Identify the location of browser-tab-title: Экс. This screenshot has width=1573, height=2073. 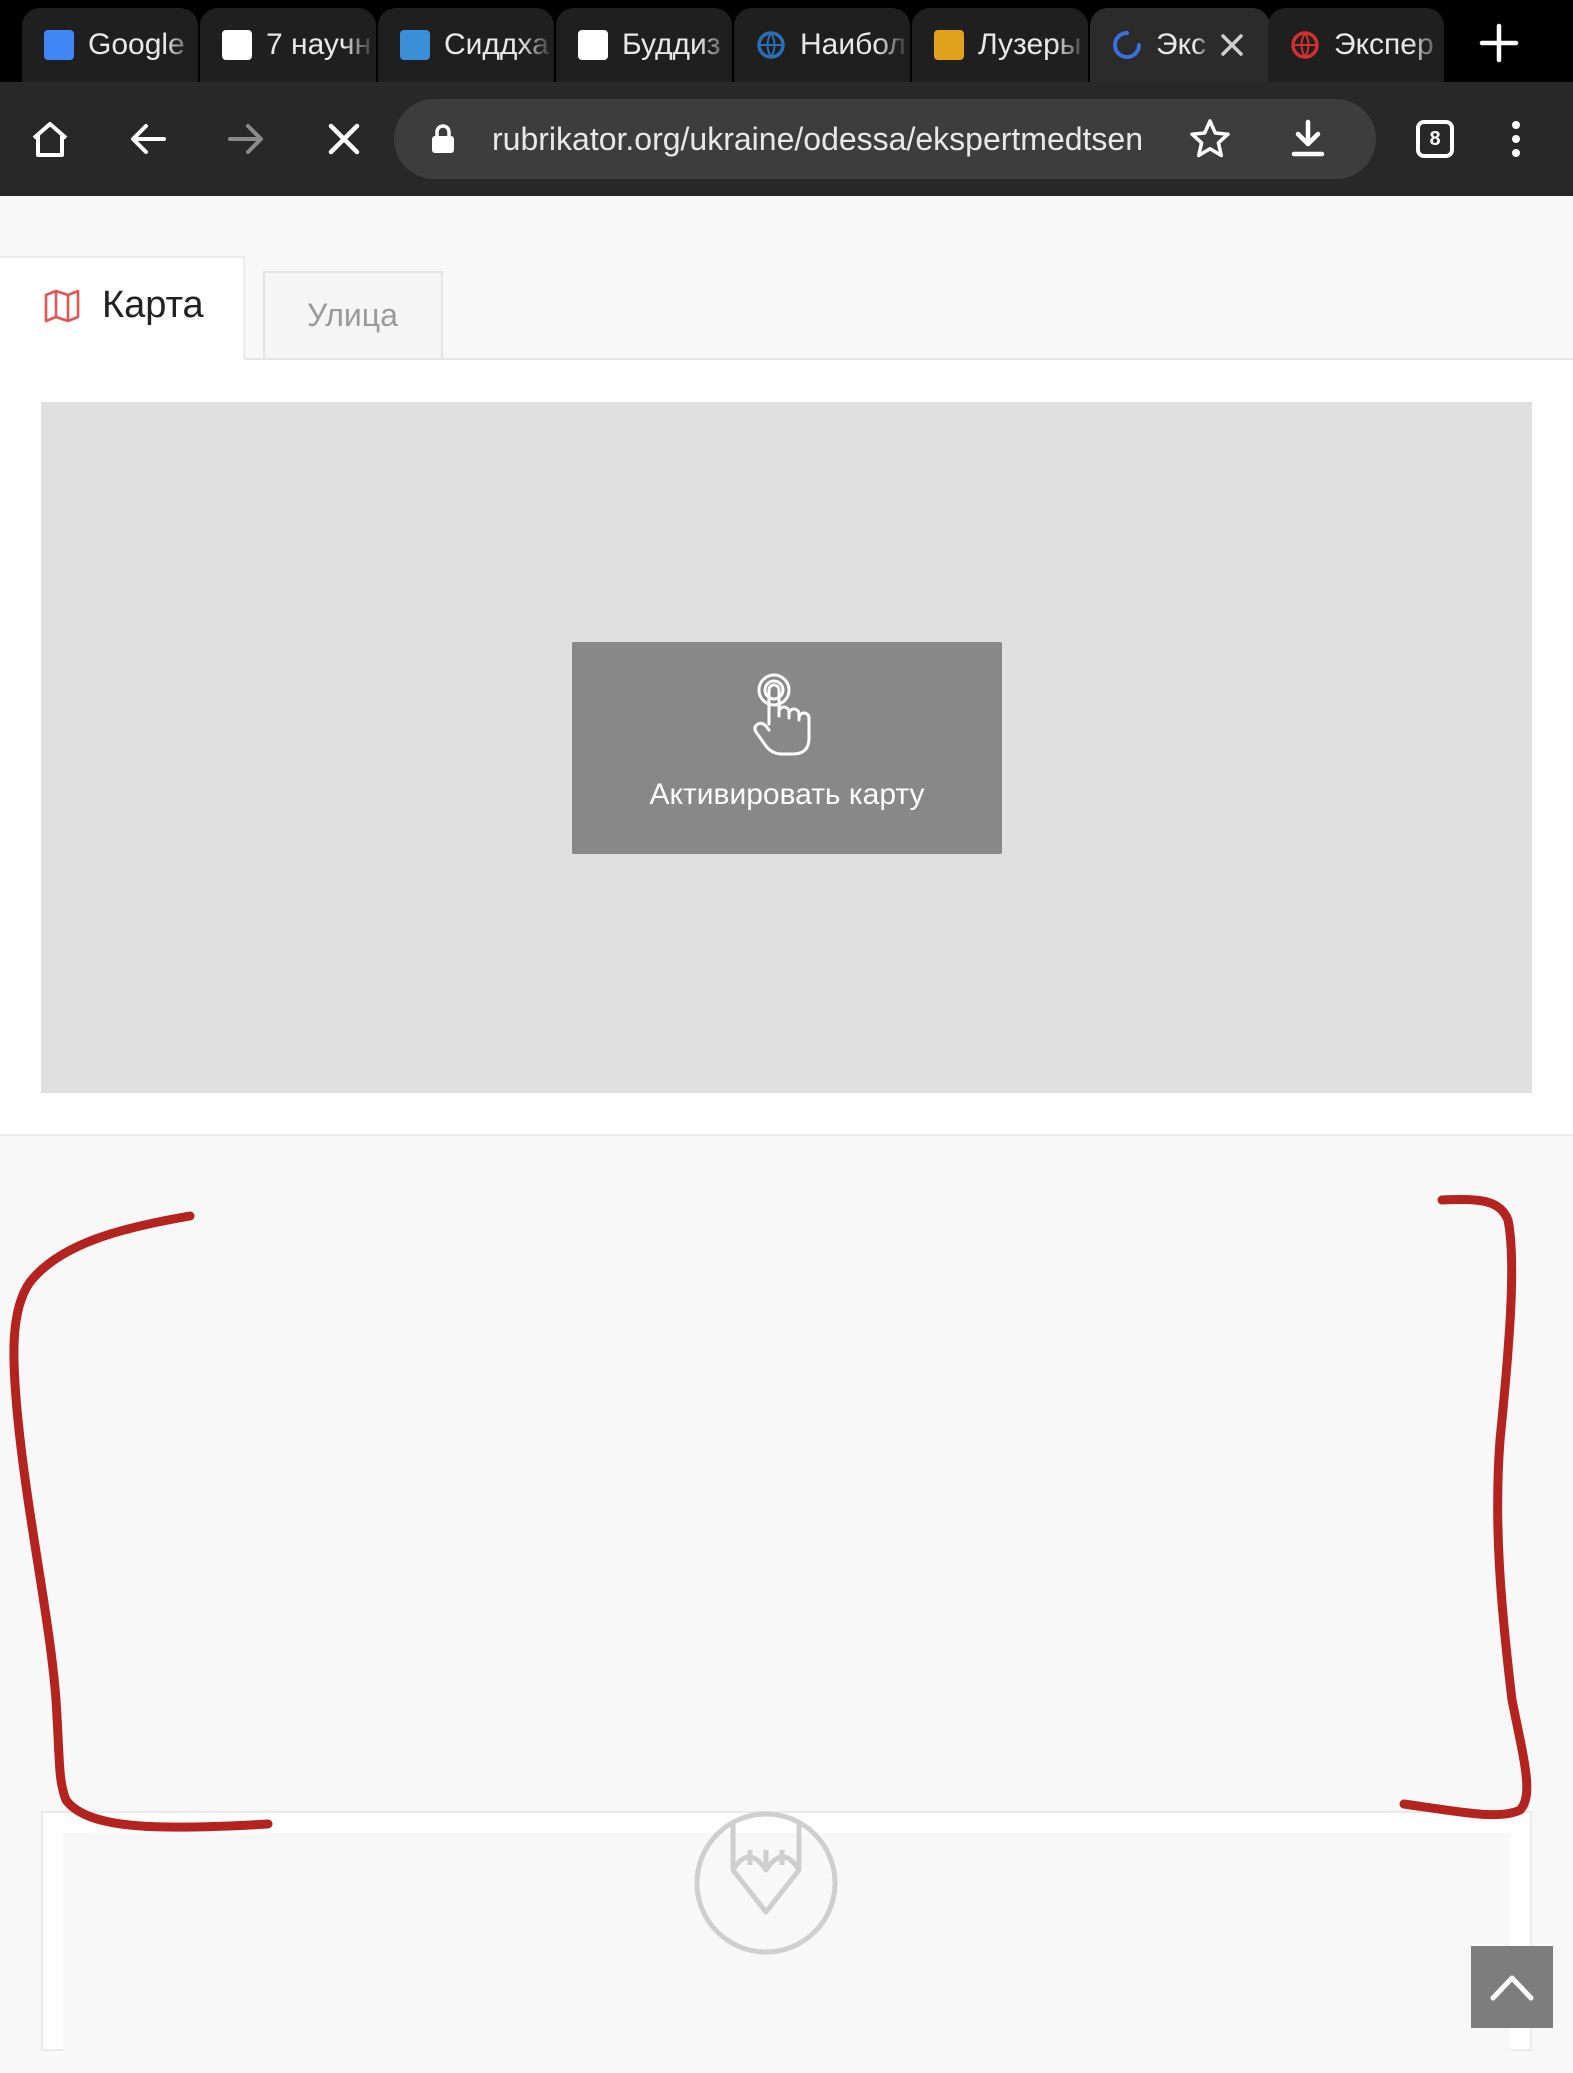
(1181, 44).